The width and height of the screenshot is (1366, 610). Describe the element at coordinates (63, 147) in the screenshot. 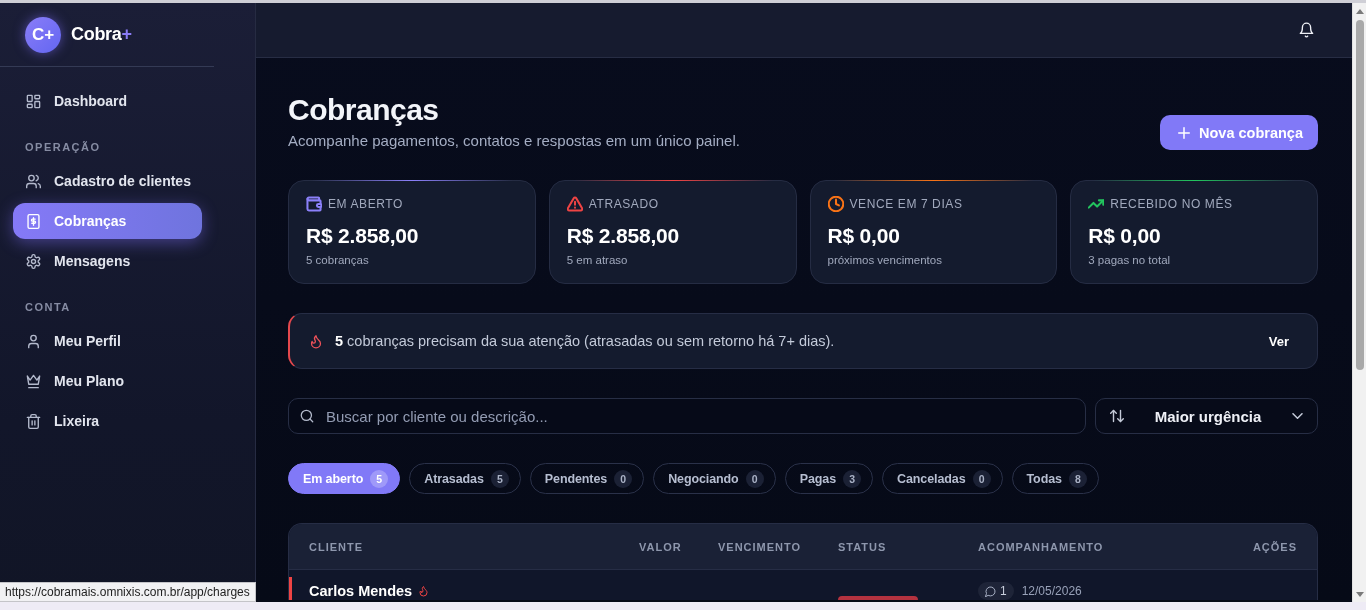

I see `section-label: OPERAÇÃO` at that location.